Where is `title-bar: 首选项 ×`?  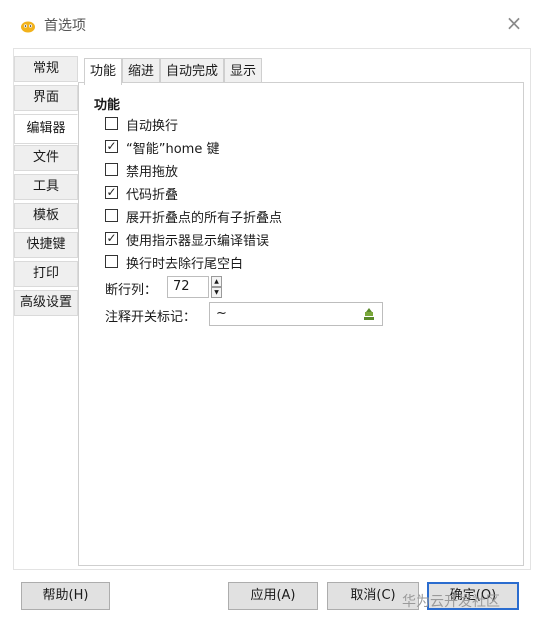 title-bar: 首选项 × is located at coordinates (271, 24).